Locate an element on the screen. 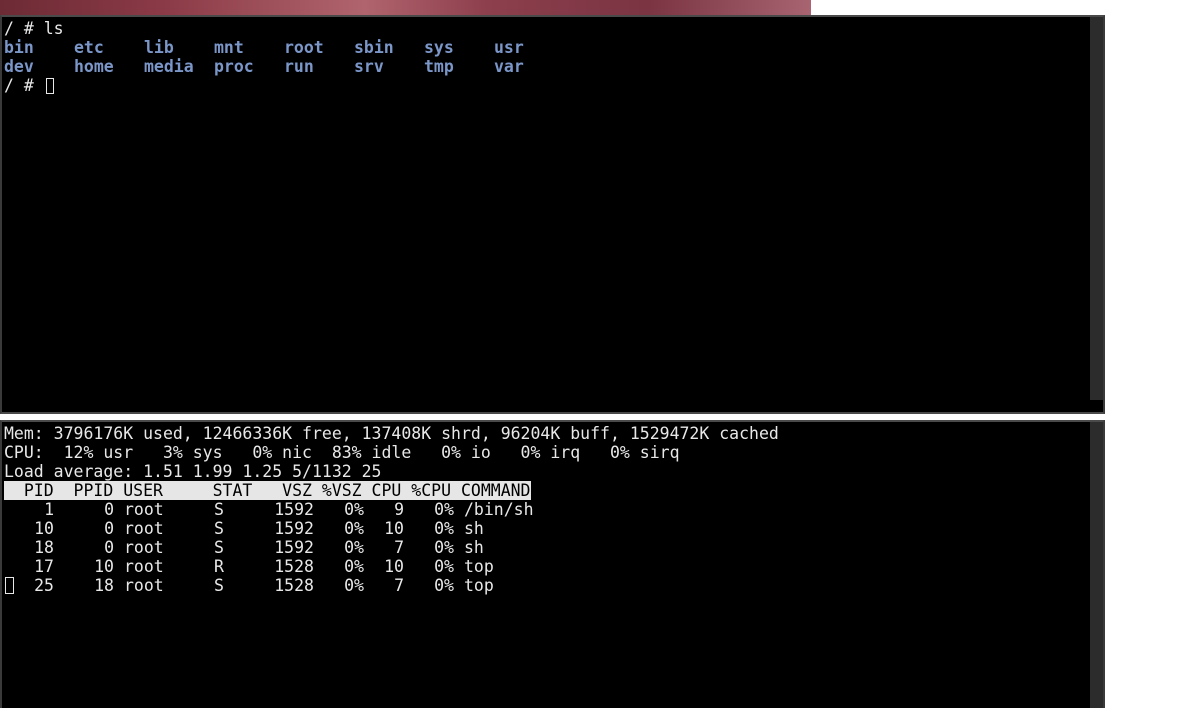 This screenshot has height=708, width=1186. text-cursor is located at coordinates (49, 86).